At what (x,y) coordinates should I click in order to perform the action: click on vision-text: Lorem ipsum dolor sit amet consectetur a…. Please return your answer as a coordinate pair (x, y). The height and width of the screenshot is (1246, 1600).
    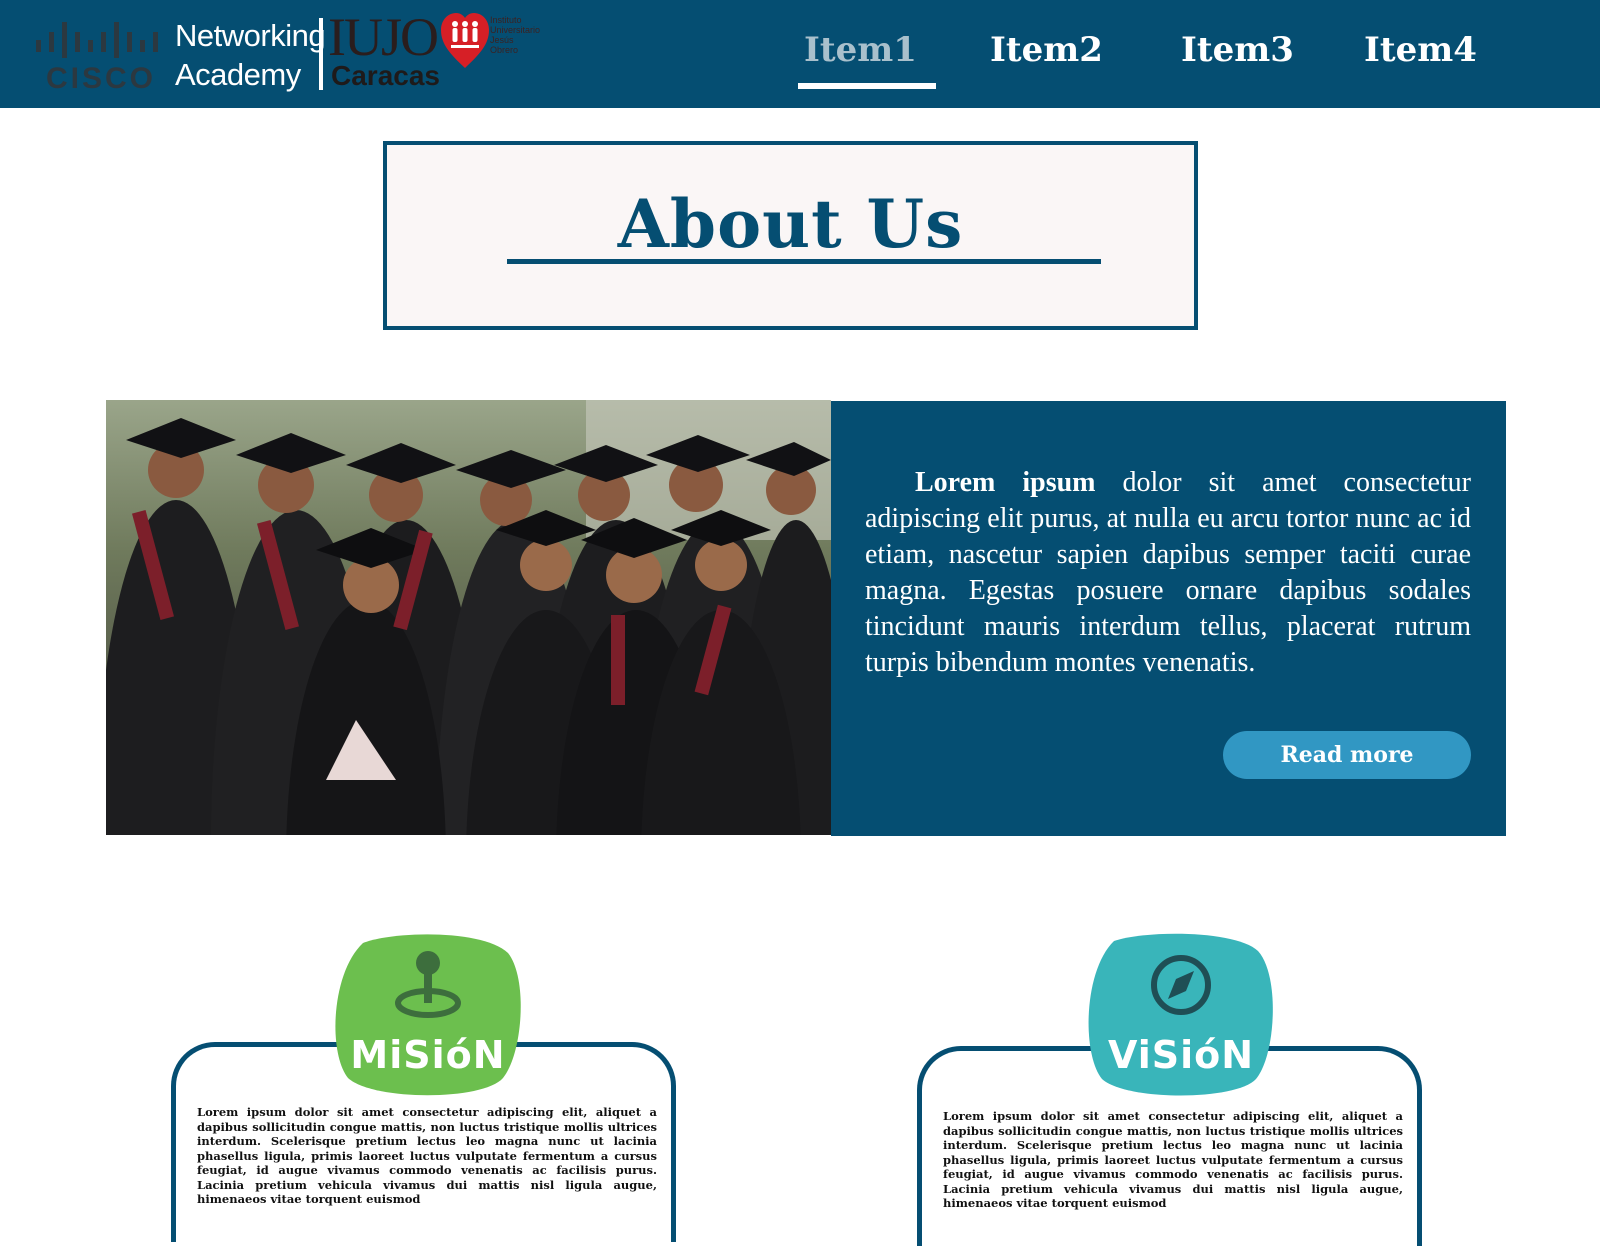
    Looking at the image, I should click on (1173, 1159).